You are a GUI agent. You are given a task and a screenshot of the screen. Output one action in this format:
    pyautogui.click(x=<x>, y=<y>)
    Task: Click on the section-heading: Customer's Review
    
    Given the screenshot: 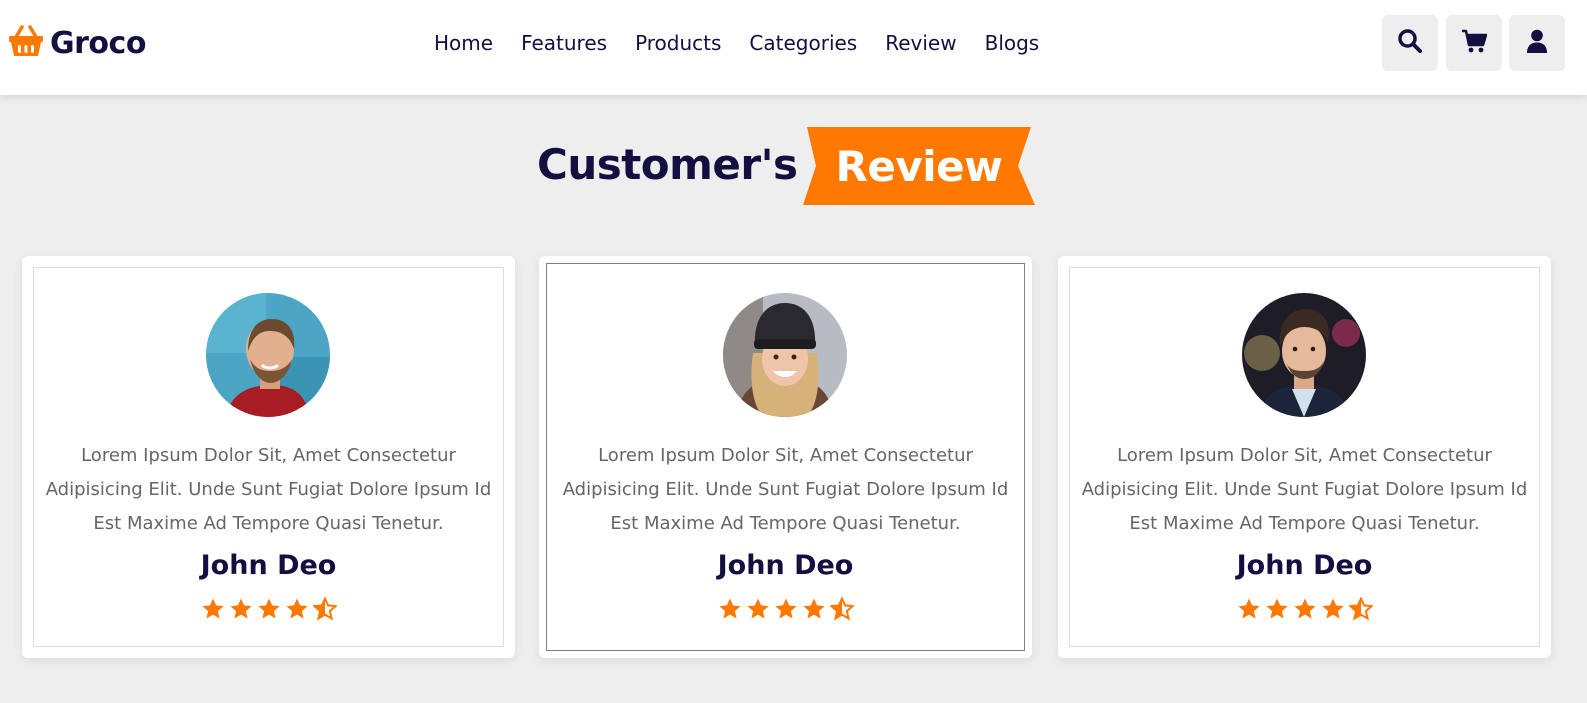 What is the action you would take?
    pyautogui.click(x=793, y=166)
    